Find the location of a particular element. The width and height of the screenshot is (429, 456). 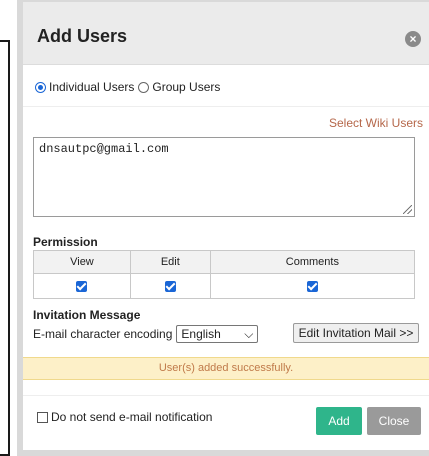

close-icon: × is located at coordinates (413, 39).